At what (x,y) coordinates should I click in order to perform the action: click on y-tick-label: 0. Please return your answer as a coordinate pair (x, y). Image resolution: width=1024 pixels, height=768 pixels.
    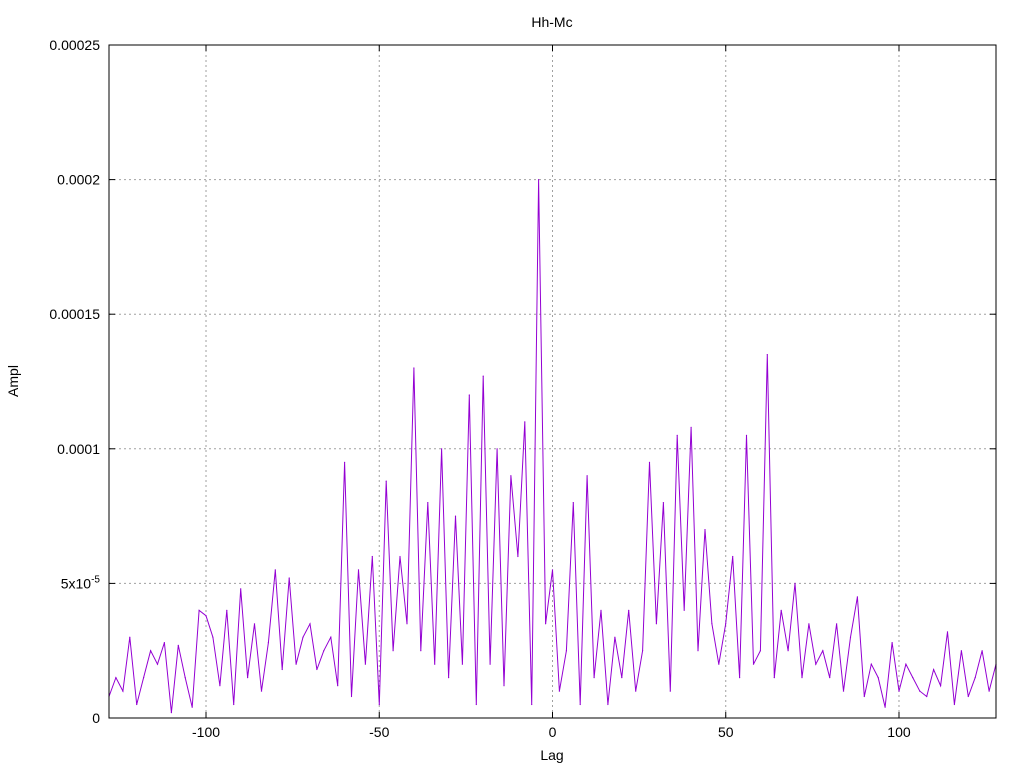
    Looking at the image, I should click on (96, 718).